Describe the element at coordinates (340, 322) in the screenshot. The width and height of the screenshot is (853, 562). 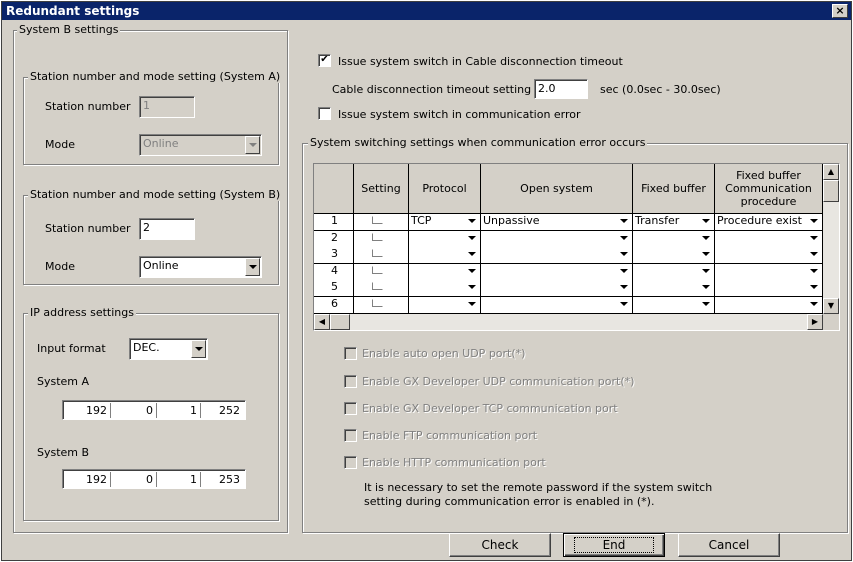
I see `scroll-hthumb` at that location.